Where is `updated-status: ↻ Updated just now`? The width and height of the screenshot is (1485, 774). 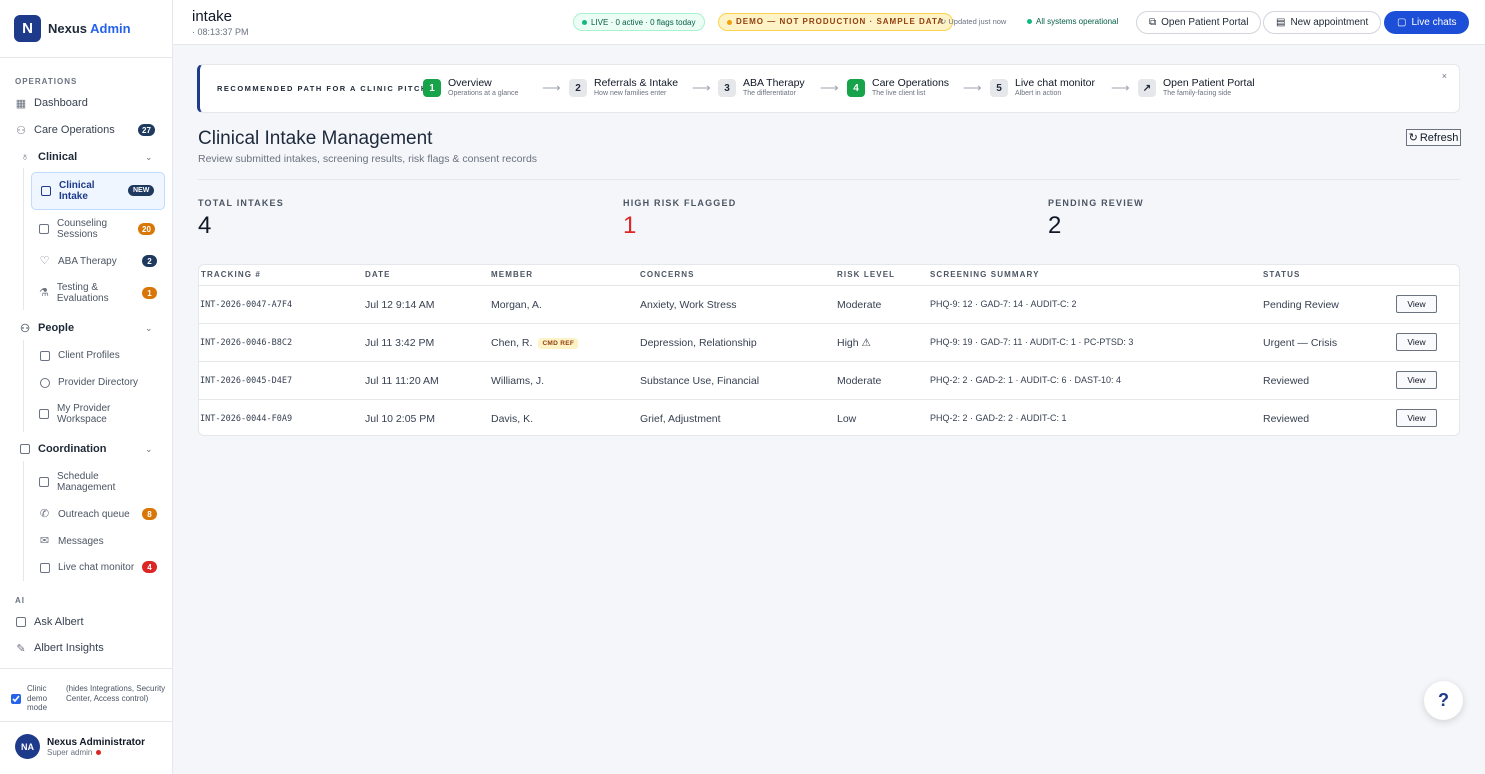
updated-status: ↻ Updated just now is located at coordinates (973, 21).